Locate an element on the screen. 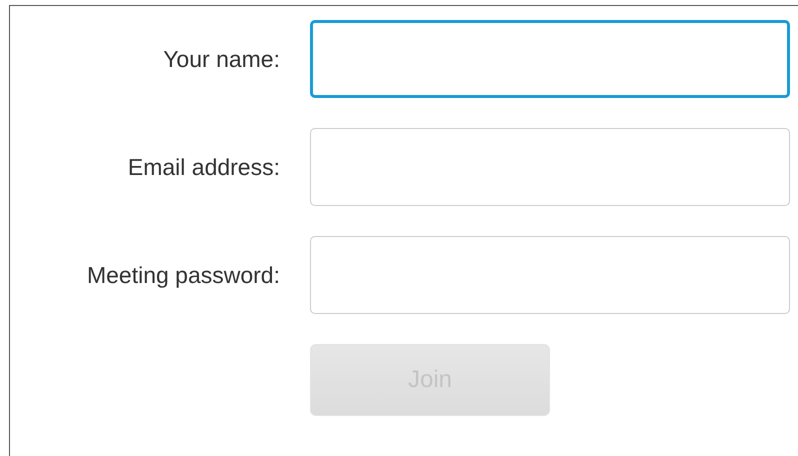 Image resolution: width=798 pixels, height=456 pixels. field-label: Your name: is located at coordinates (221, 59).